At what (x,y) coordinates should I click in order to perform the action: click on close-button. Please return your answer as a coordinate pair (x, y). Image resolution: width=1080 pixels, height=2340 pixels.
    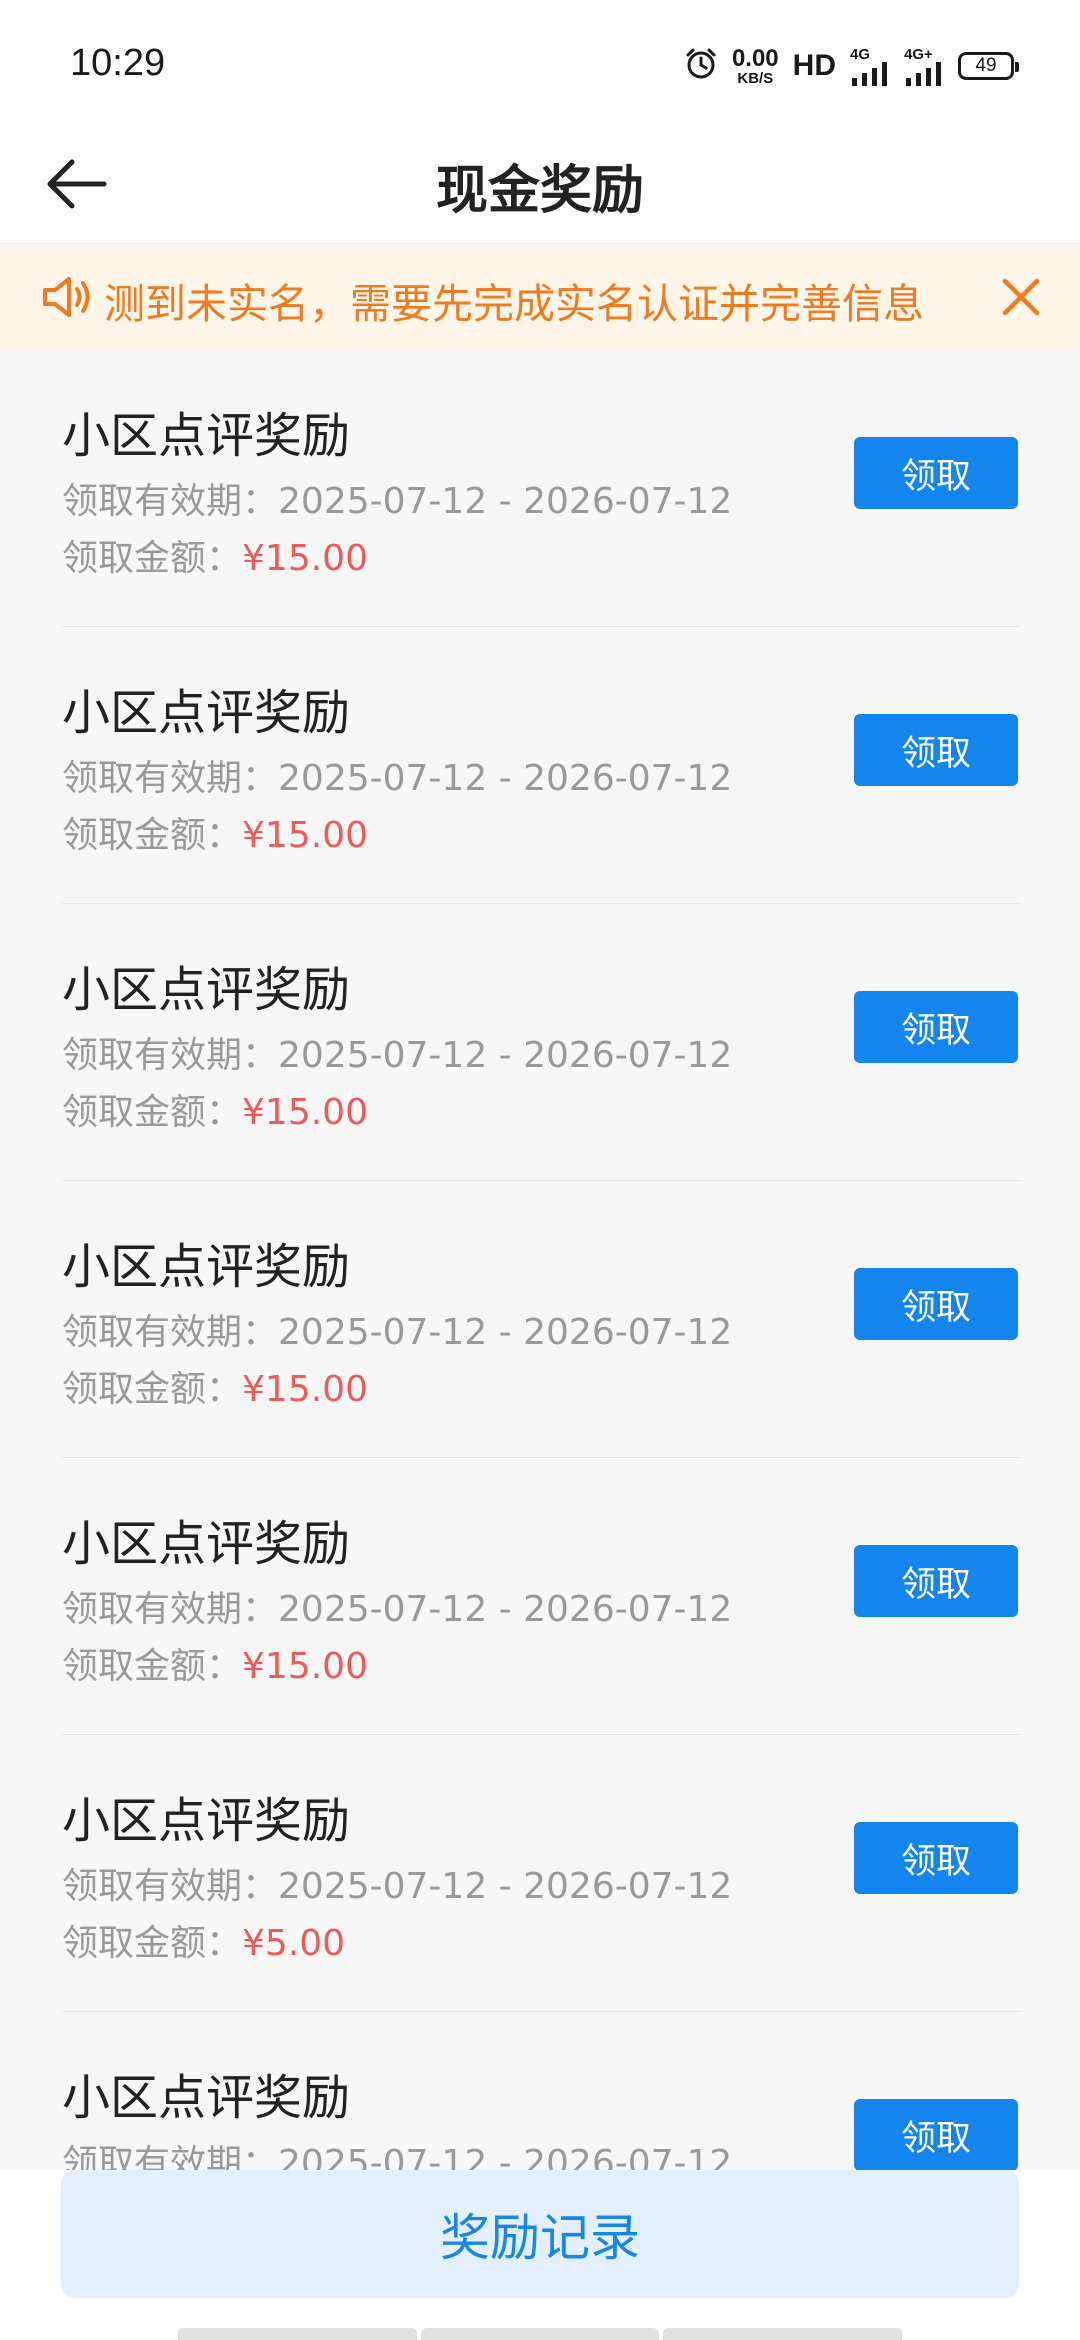
    Looking at the image, I should click on (1021, 297).